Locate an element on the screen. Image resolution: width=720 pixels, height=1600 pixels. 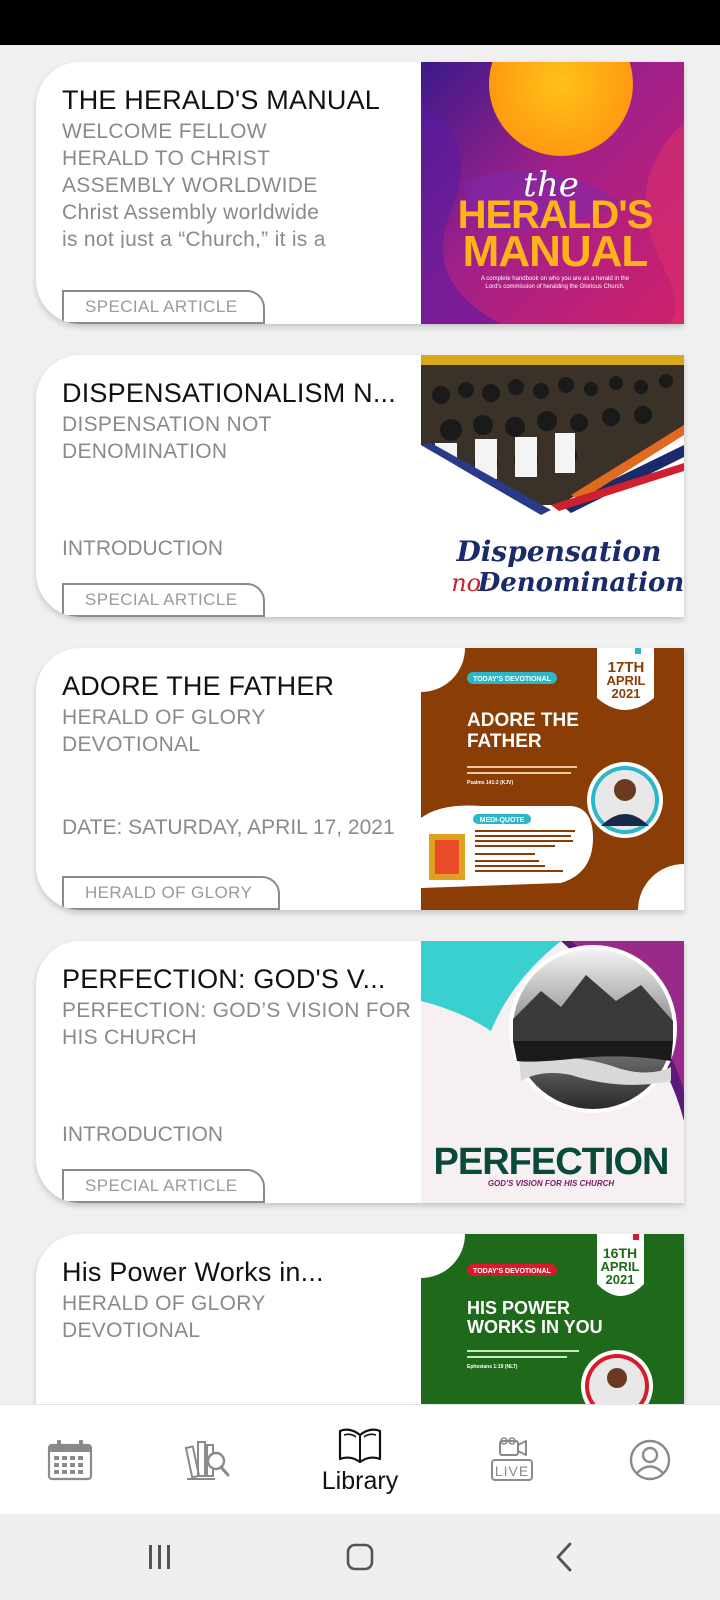
nav-library-label: Library is located at coordinates (360, 1480).